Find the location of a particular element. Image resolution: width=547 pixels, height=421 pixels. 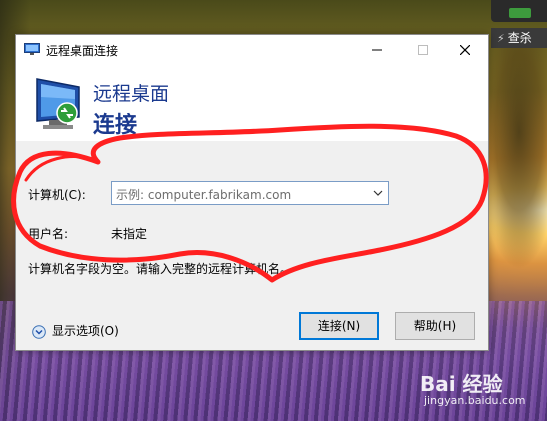

scan-button: ⚡ 查杀 is located at coordinates (519, 38).